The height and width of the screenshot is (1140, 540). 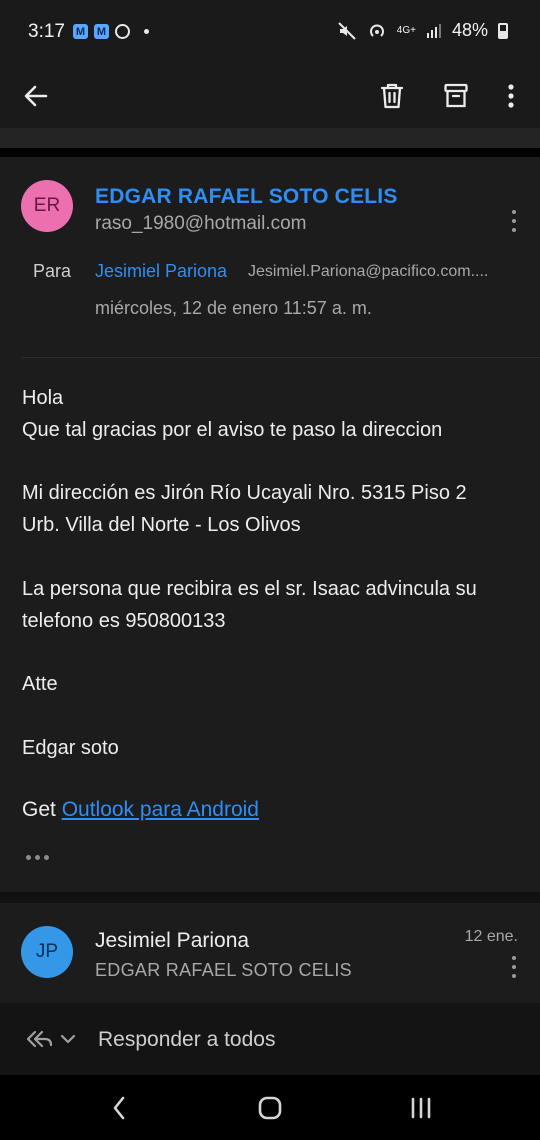 What do you see at coordinates (101, 31) in the screenshot?
I see `mail-app-icon-2: M` at bounding box center [101, 31].